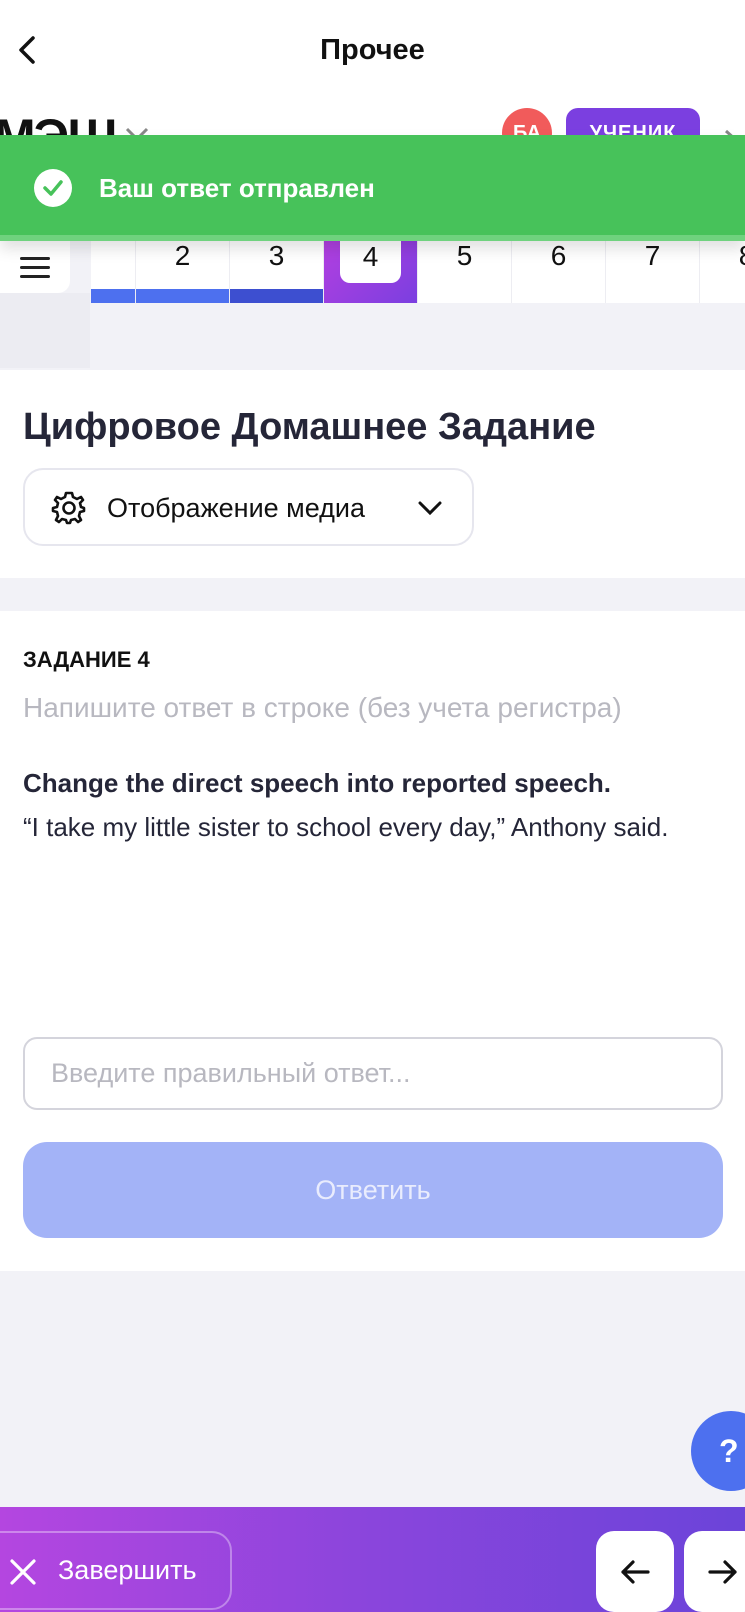 The height and width of the screenshot is (1612, 745). What do you see at coordinates (718, 1451) in the screenshot?
I see `help-button: ?` at bounding box center [718, 1451].